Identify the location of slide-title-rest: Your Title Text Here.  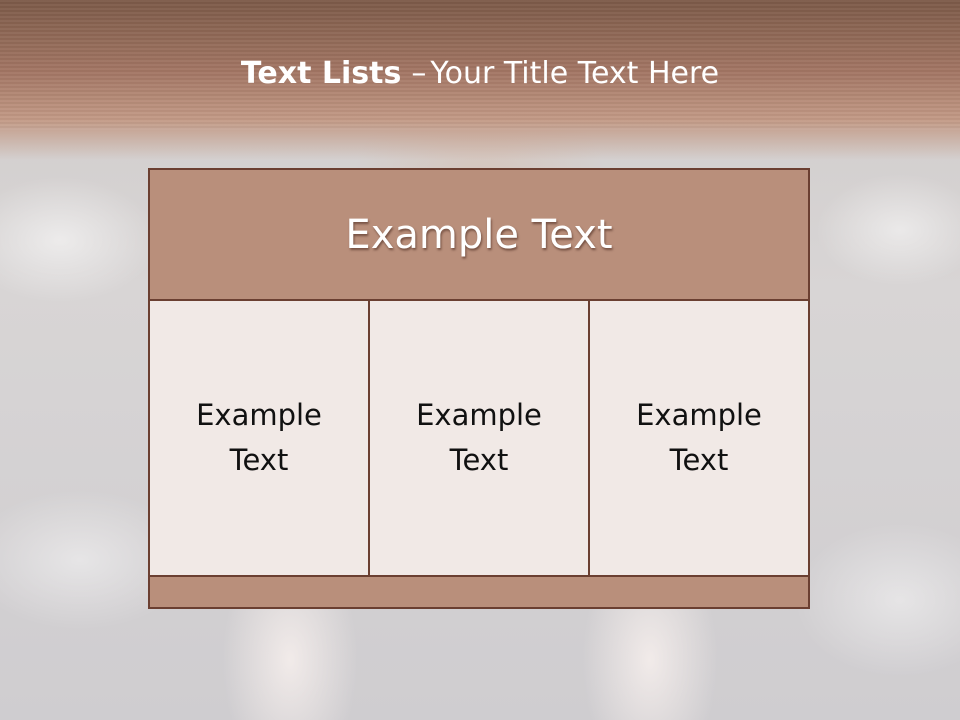
(575, 73).